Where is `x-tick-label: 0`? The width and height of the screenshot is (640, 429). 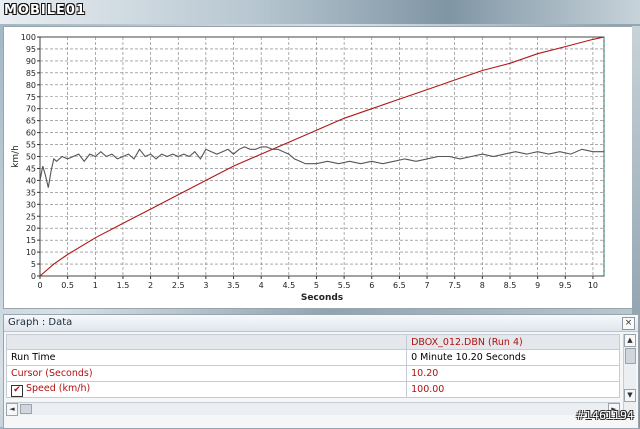 x-tick-label: 0 is located at coordinates (39, 285).